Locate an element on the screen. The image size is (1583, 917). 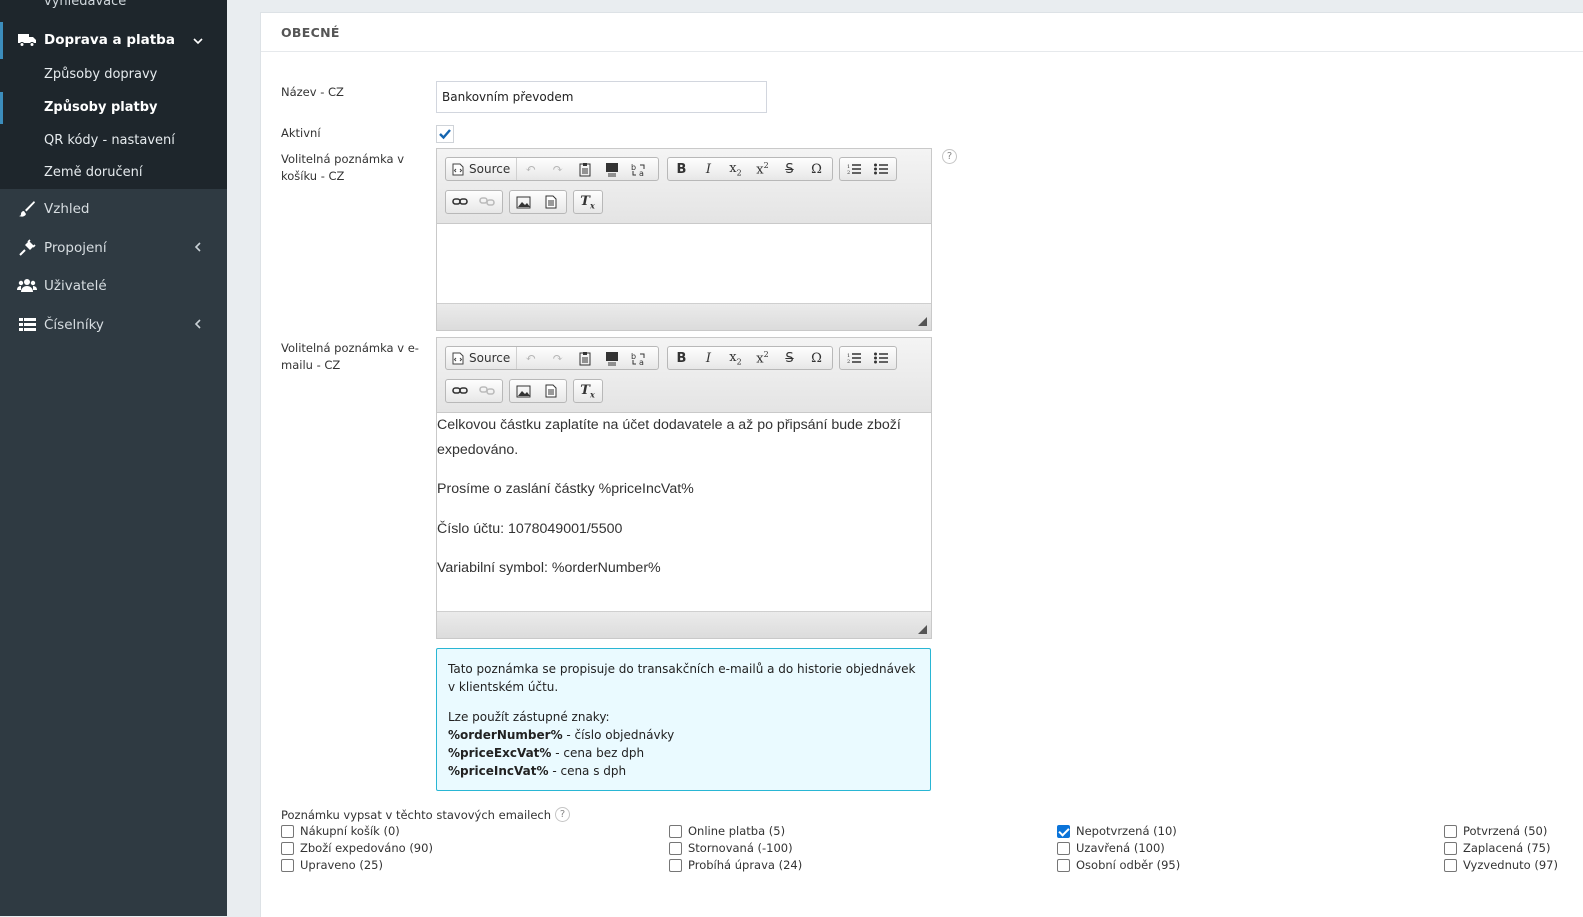
status-checkbox-zbozi-expedovano: Zboží expedováno (90) is located at coordinates (357, 848).